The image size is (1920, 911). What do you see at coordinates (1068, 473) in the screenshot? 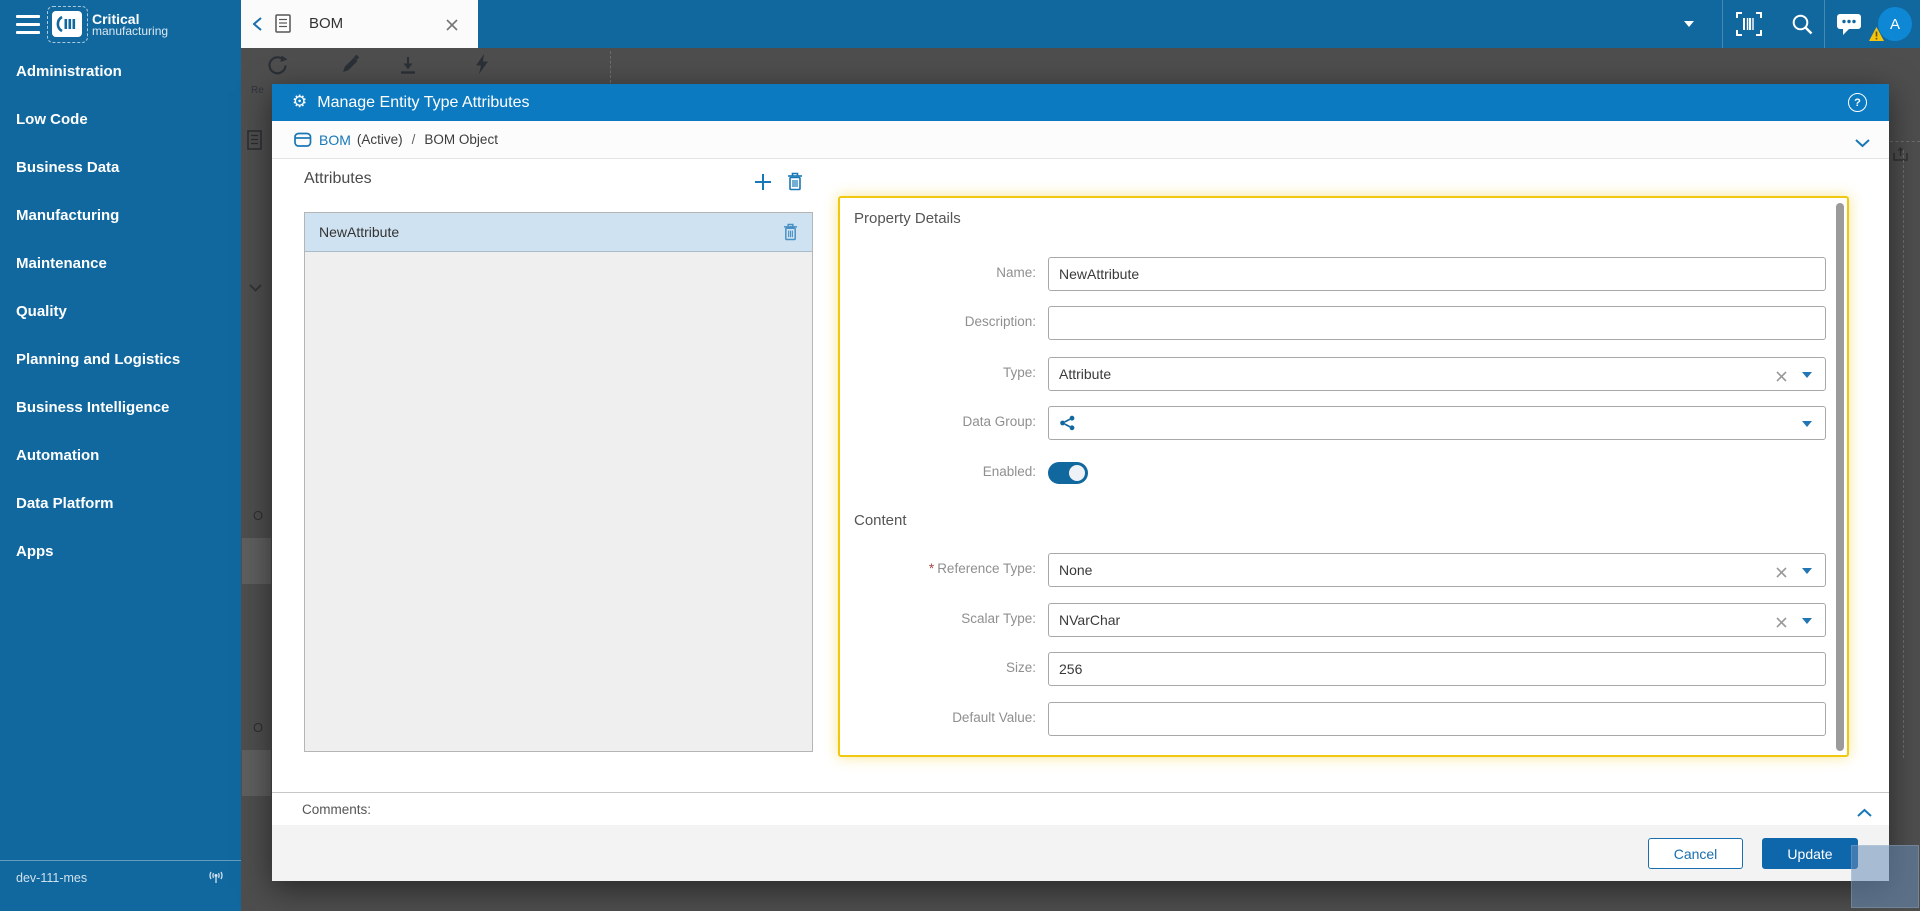
I see `enabled-toggle` at bounding box center [1068, 473].